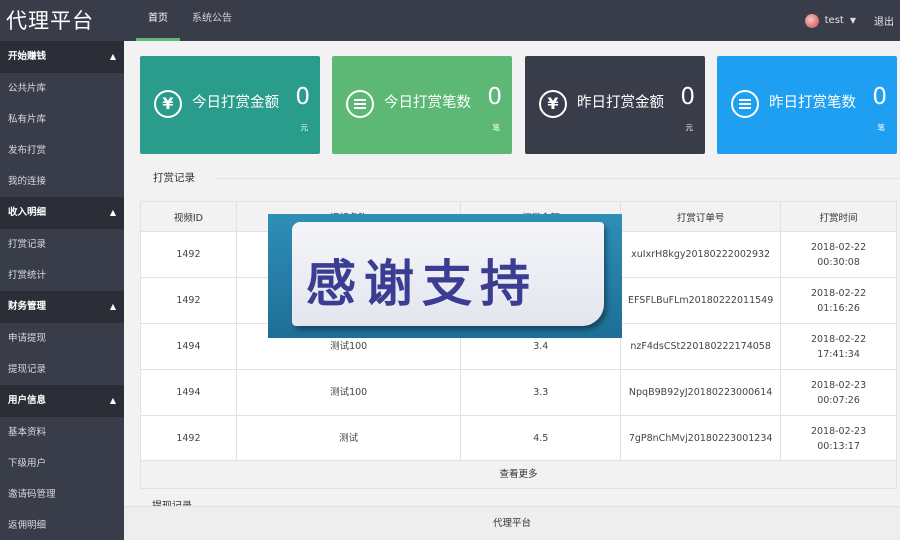 The height and width of the screenshot is (540, 900). What do you see at coordinates (849, 20) in the screenshot?
I see `user-box: test ▼ 退出` at bounding box center [849, 20].